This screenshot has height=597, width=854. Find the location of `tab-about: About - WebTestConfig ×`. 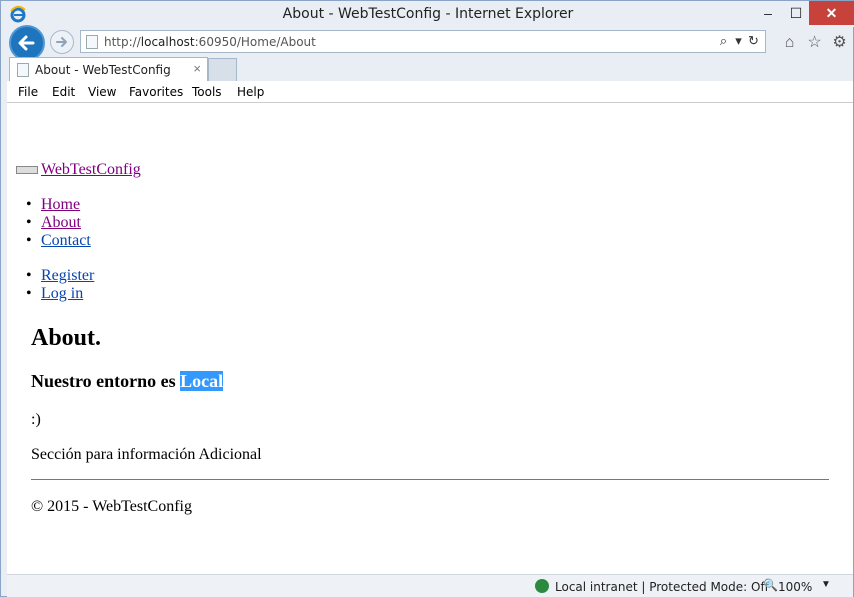

tab-about: About - WebTestConfig × is located at coordinates (108, 69).